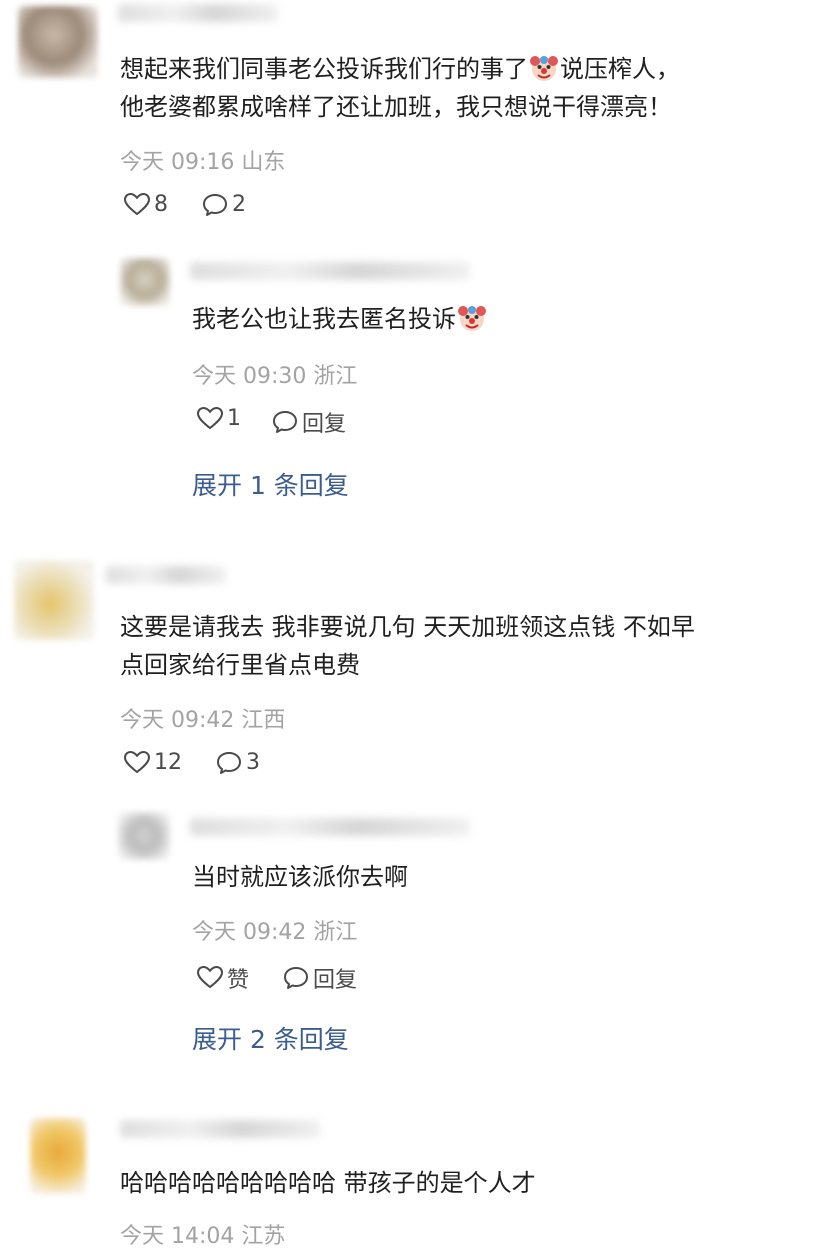  What do you see at coordinates (300, 877) in the screenshot?
I see `reply-text: 当时就应该派你去啊` at bounding box center [300, 877].